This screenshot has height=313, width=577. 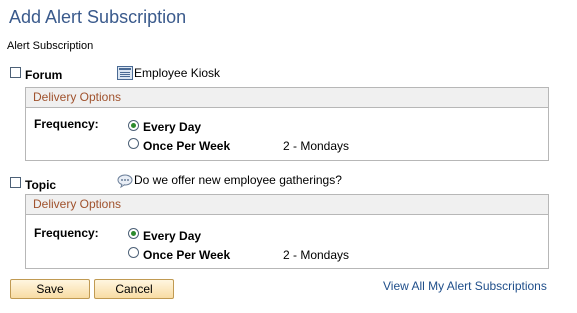 I want to click on page-title: Add Alert Subscription, so click(x=98, y=17).